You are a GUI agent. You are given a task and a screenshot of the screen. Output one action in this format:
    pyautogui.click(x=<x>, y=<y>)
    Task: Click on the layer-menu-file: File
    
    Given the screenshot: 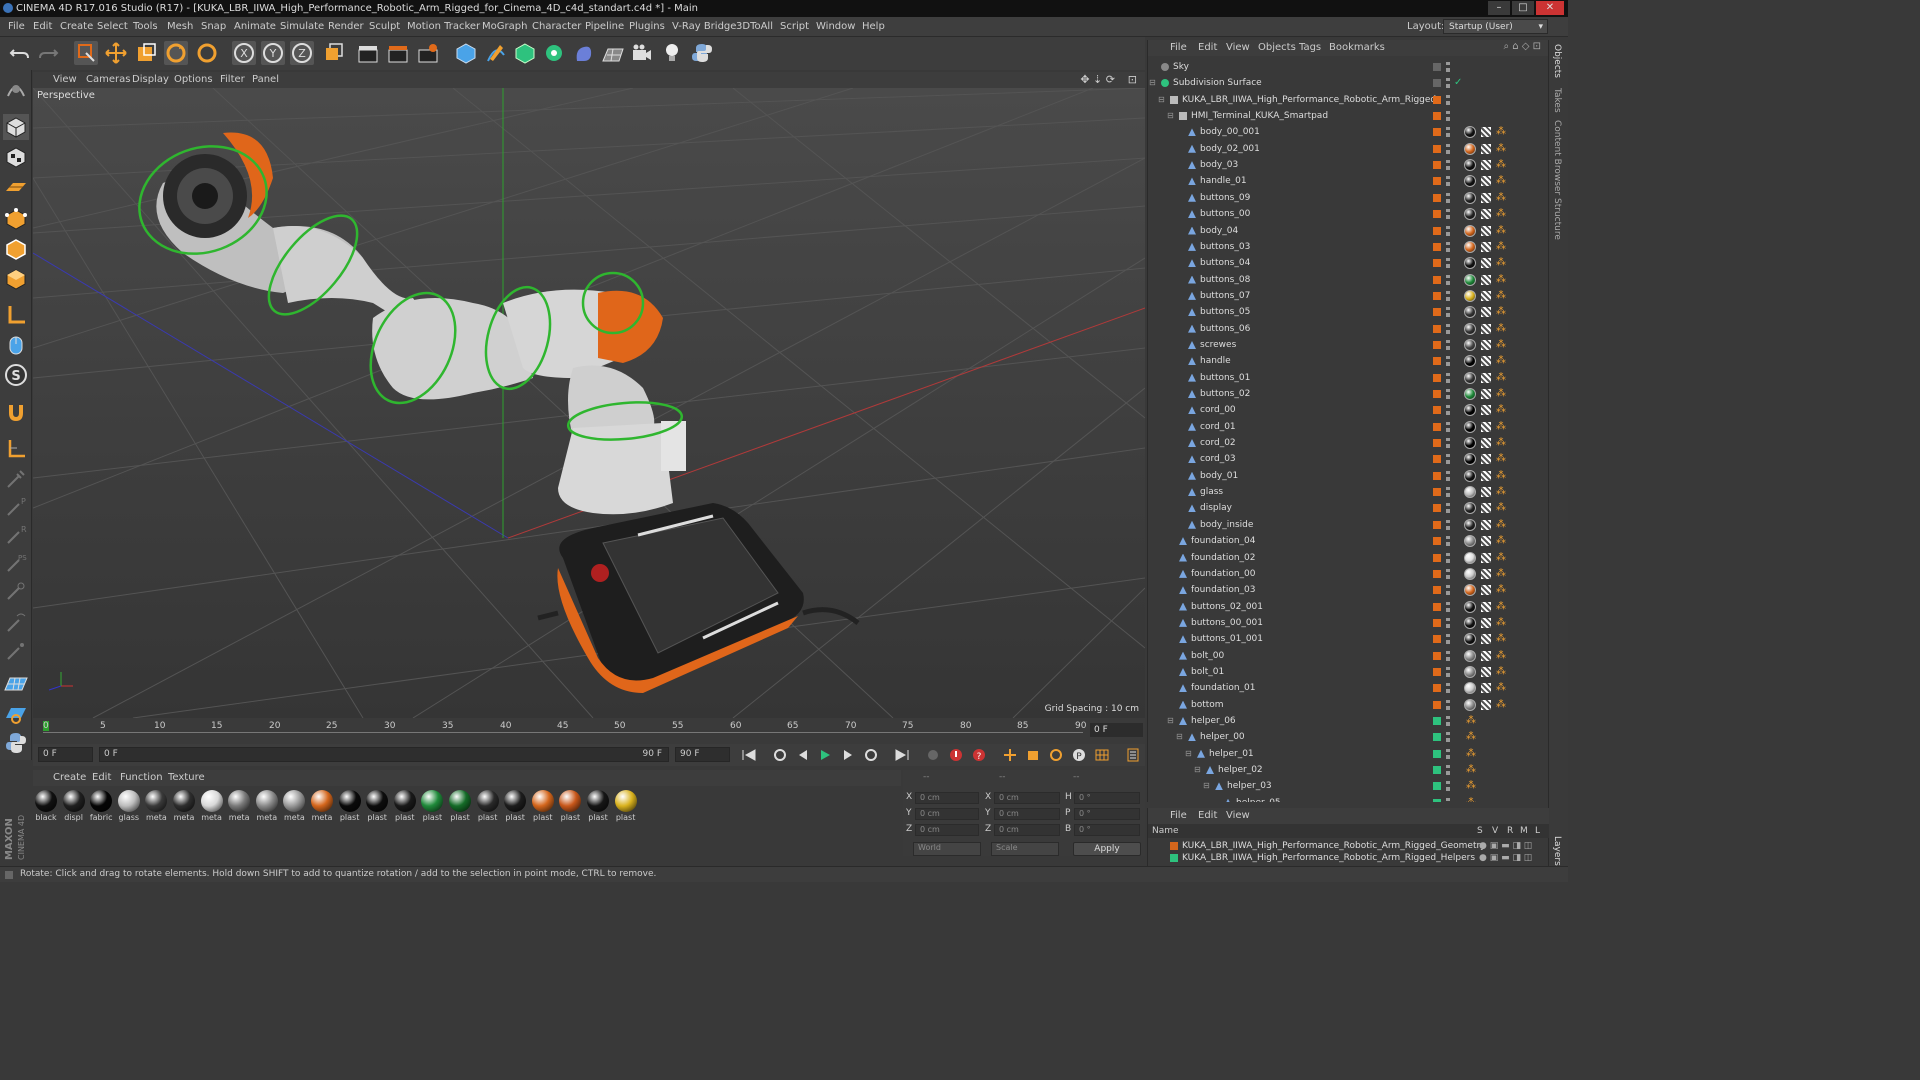 What is the action you would take?
    pyautogui.click(x=1178, y=815)
    